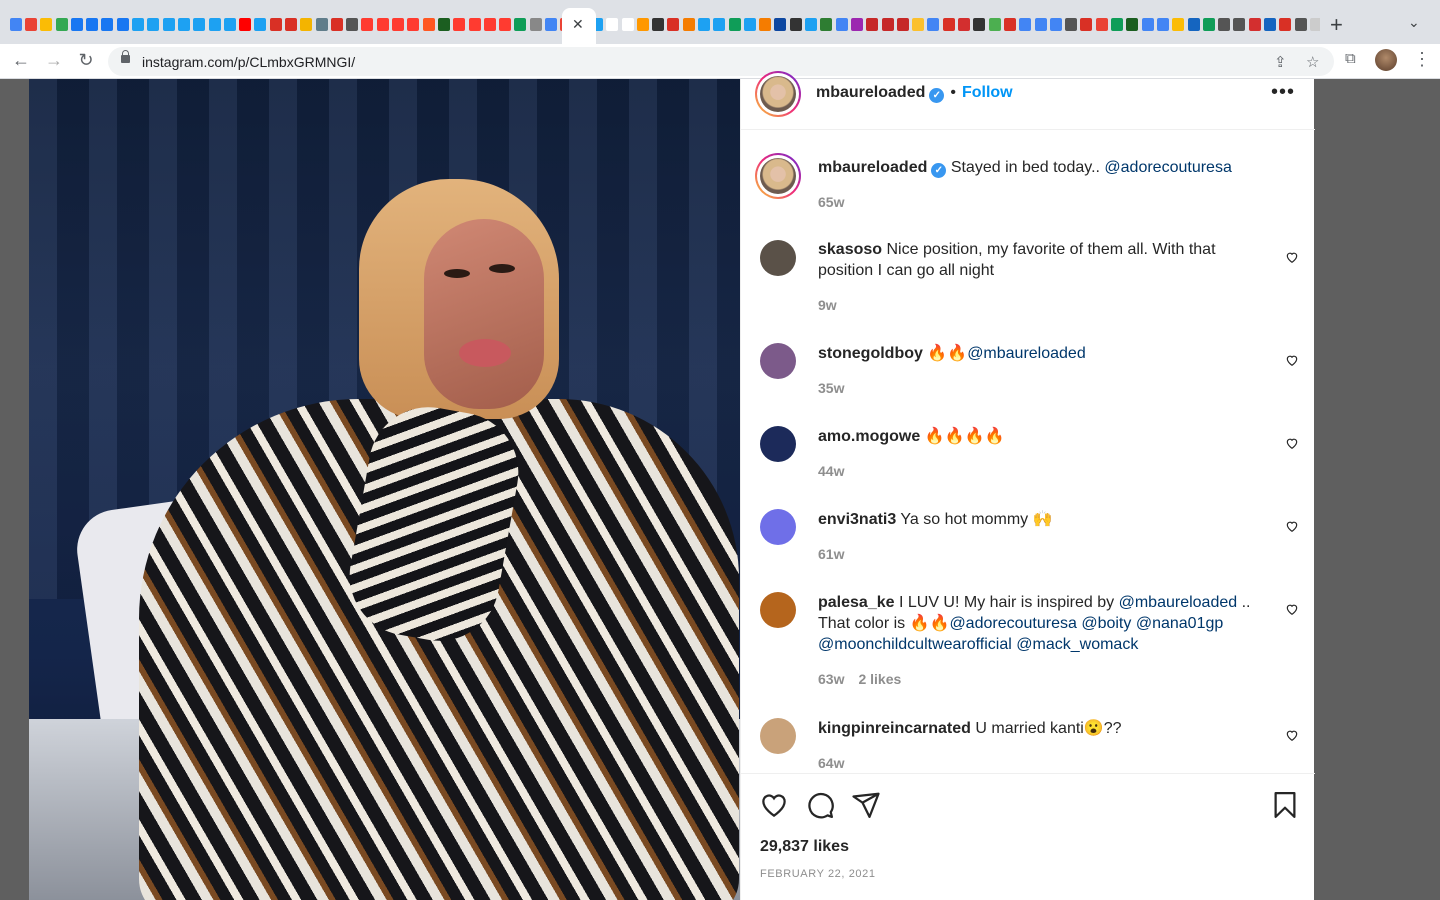 The height and width of the screenshot is (900, 1440). What do you see at coordinates (1106, 623) in the screenshot?
I see `mention-link: @boity` at bounding box center [1106, 623].